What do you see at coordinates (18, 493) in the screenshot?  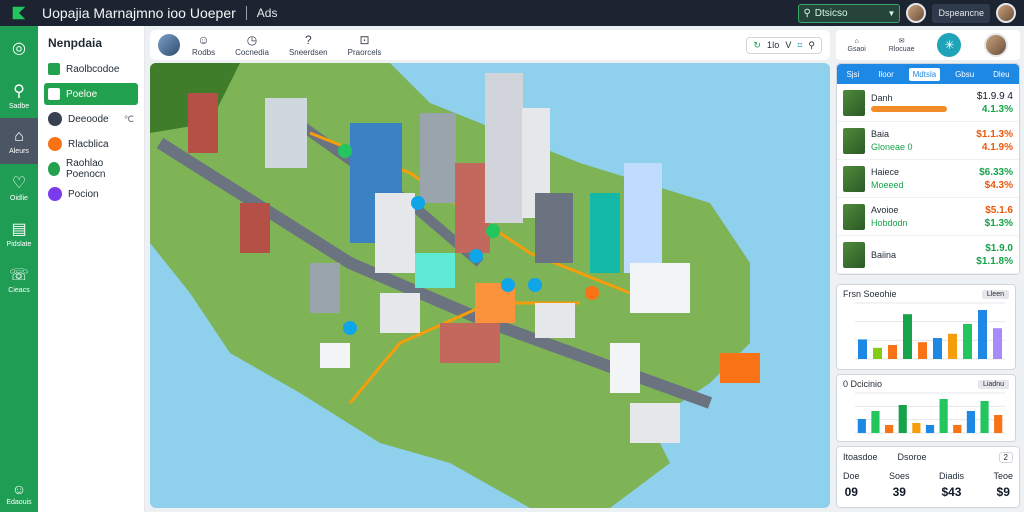 I see `rail-bottom-item: ☺ Edaouis` at bounding box center [18, 493].